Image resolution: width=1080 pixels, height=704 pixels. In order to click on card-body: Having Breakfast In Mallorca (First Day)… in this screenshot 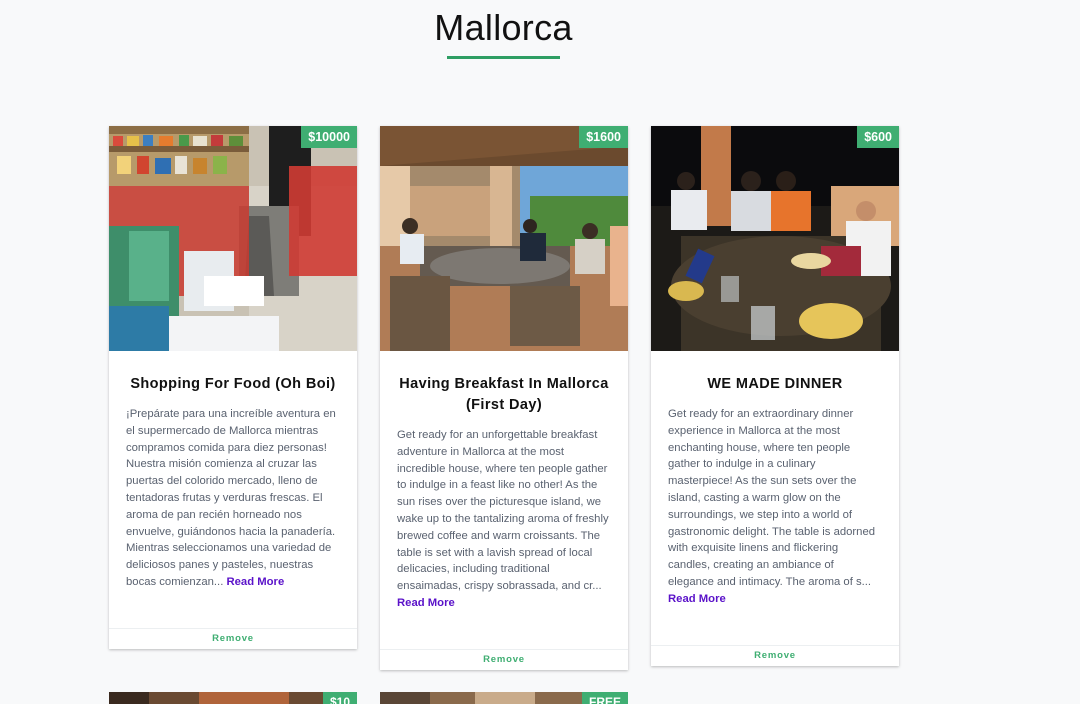, I will do `click(504, 493)`.